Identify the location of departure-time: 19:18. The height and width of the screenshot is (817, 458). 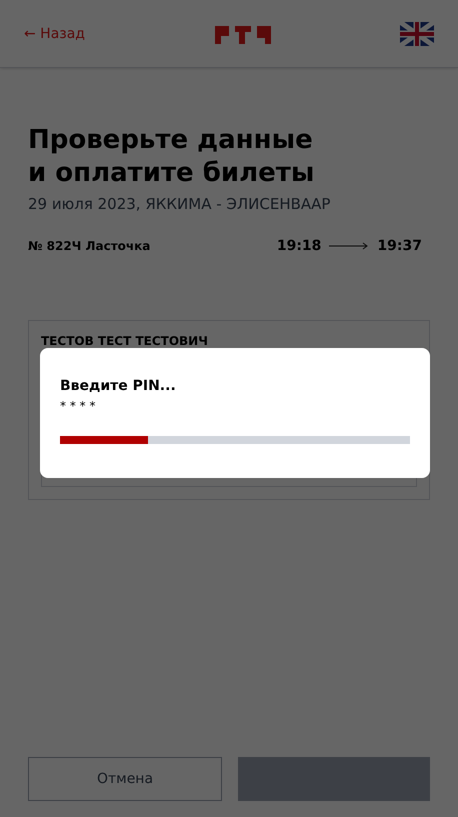
(299, 246).